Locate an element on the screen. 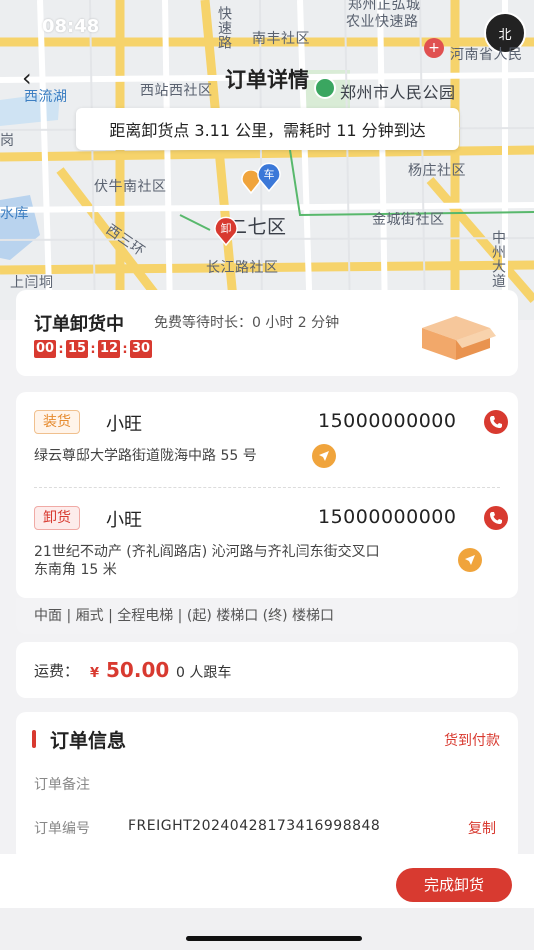 The height and width of the screenshot is (950, 534). call-unload-button is located at coordinates (496, 518).